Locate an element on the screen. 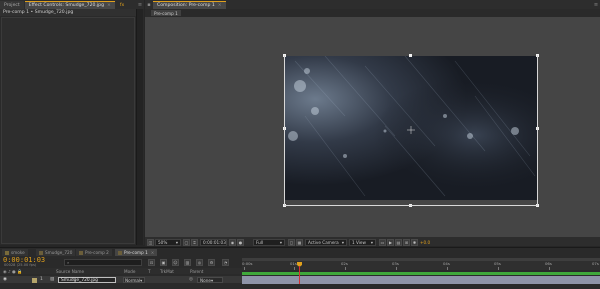 This screenshot has width=600, height=289. tab-composition: Composition: Pre-comp 1 × is located at coordinates (189, 5).